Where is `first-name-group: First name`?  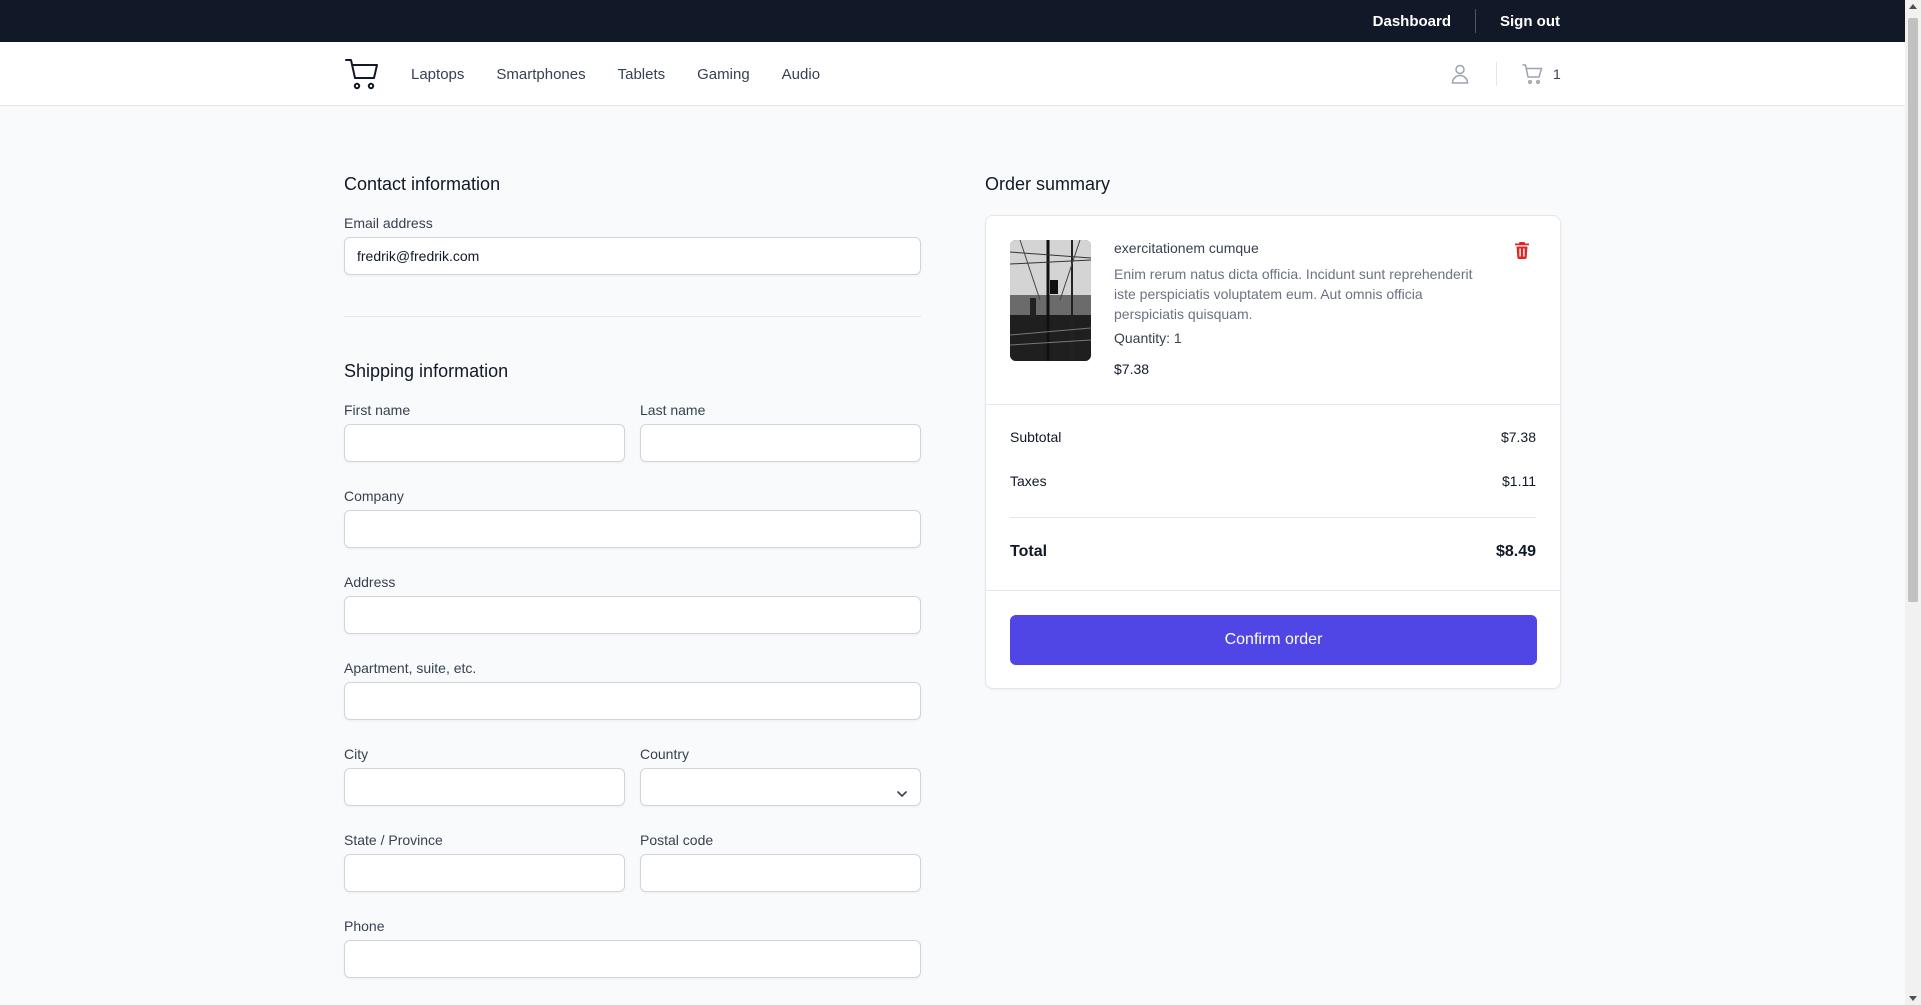
first-name-group: First name is located at coordinates (484, 432).